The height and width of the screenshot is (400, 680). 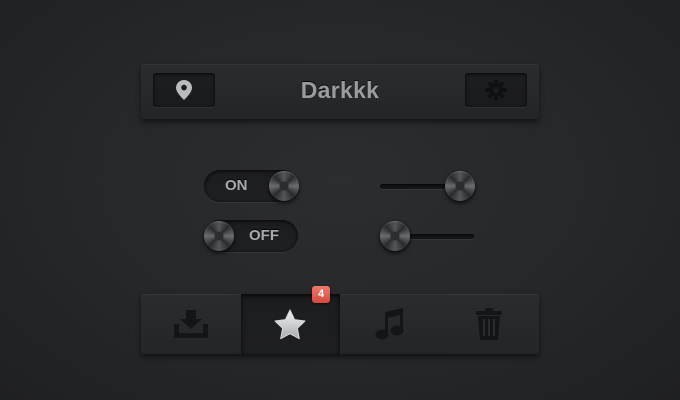 What do you see at coordinates (236, 185) in the screenshot?
I see `toggle-on-label: ON` at bounding box center [236, 185].